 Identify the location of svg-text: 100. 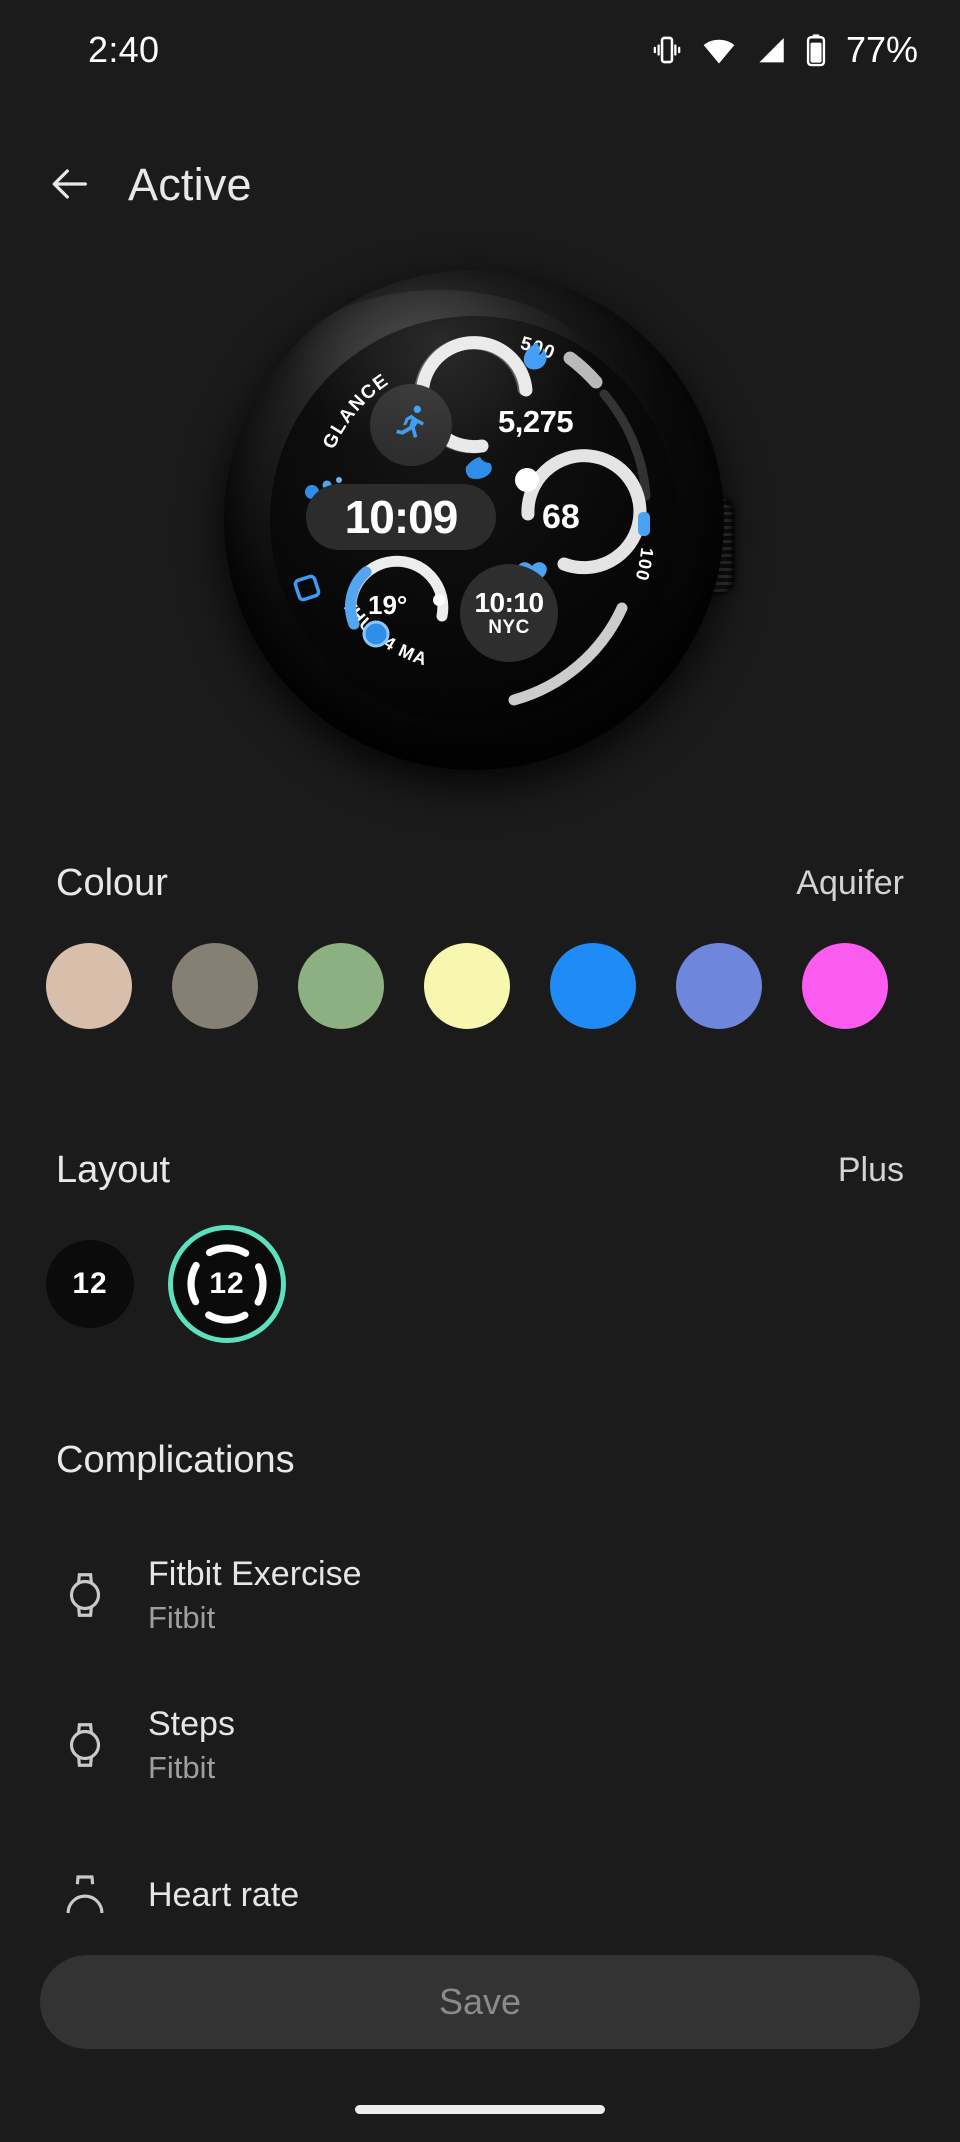
(644, 564).